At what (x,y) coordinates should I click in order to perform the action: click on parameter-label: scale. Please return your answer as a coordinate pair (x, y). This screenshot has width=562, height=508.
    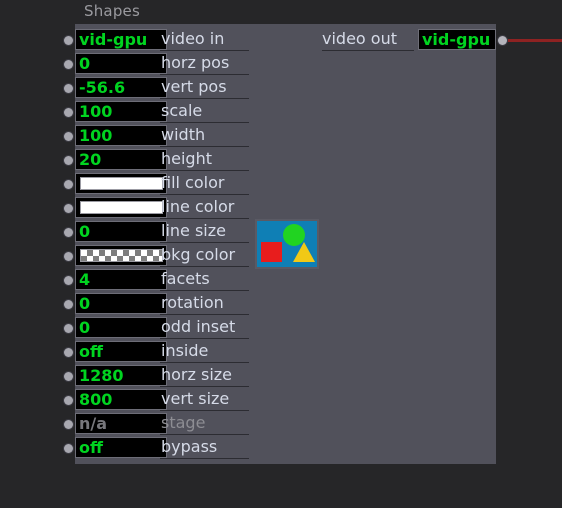
    Looking at the image, I should click on (204, 111).